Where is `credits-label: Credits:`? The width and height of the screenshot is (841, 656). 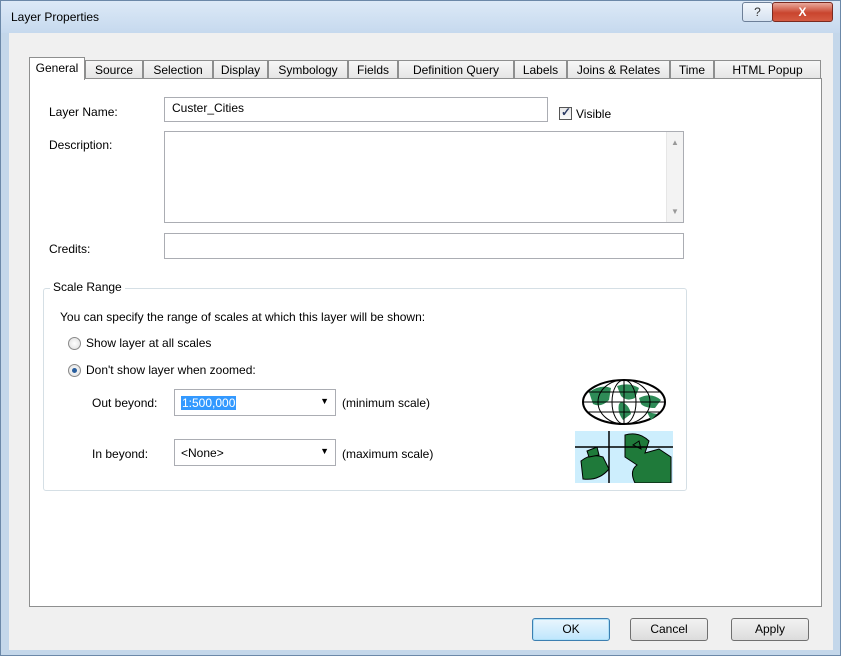
credits-label: Credits: is located at coordinates (70, 249).